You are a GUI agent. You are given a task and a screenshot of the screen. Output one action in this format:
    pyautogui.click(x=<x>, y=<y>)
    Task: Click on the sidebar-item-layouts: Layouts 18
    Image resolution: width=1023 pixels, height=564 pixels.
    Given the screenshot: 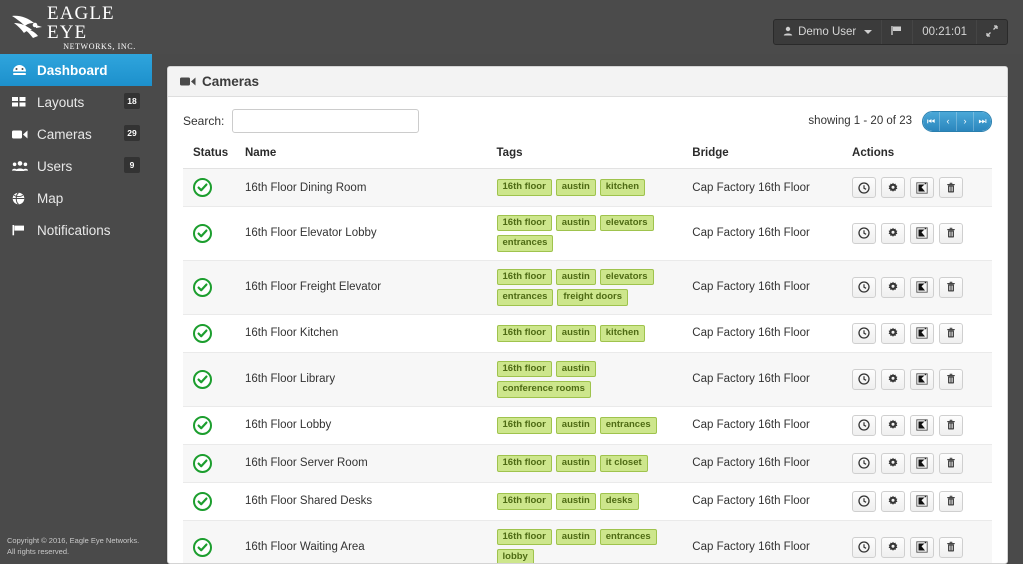 What is the action you would take?
    pyautogui.click(x=76, y=102)
    